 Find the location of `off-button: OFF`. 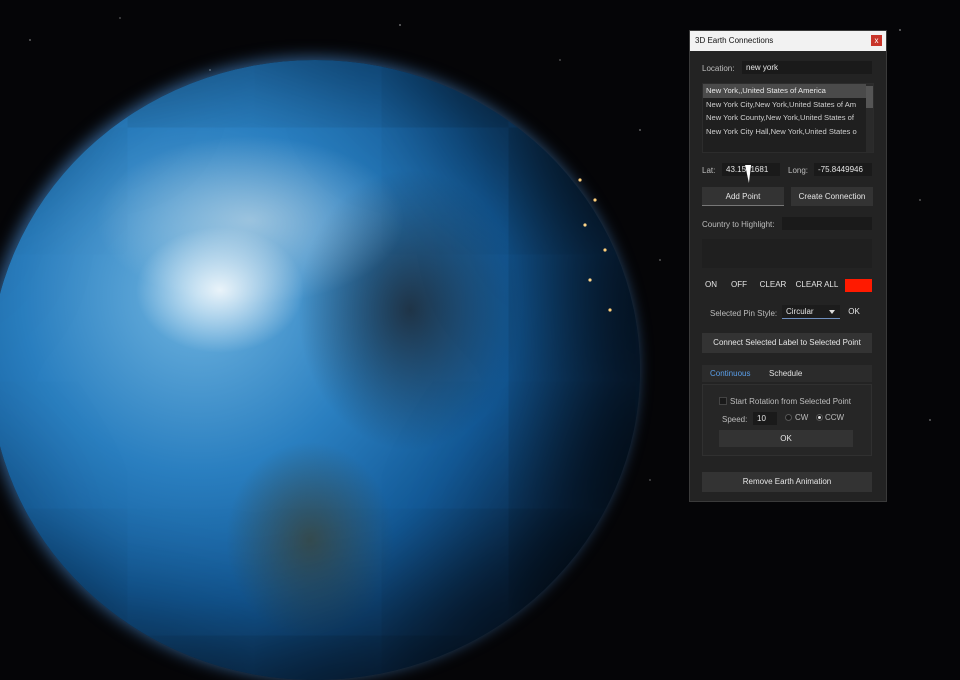

off-button: OFF is located at coordinates (739, 285).